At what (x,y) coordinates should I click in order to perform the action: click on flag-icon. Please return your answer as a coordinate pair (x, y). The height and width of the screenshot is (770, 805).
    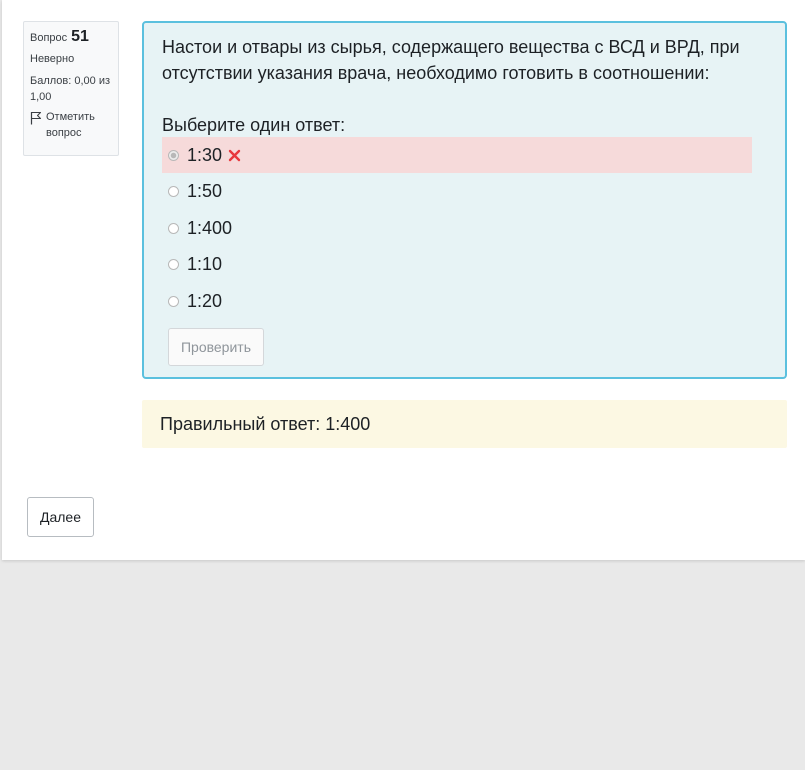
    Looking at the image, I should click on (36, 118).